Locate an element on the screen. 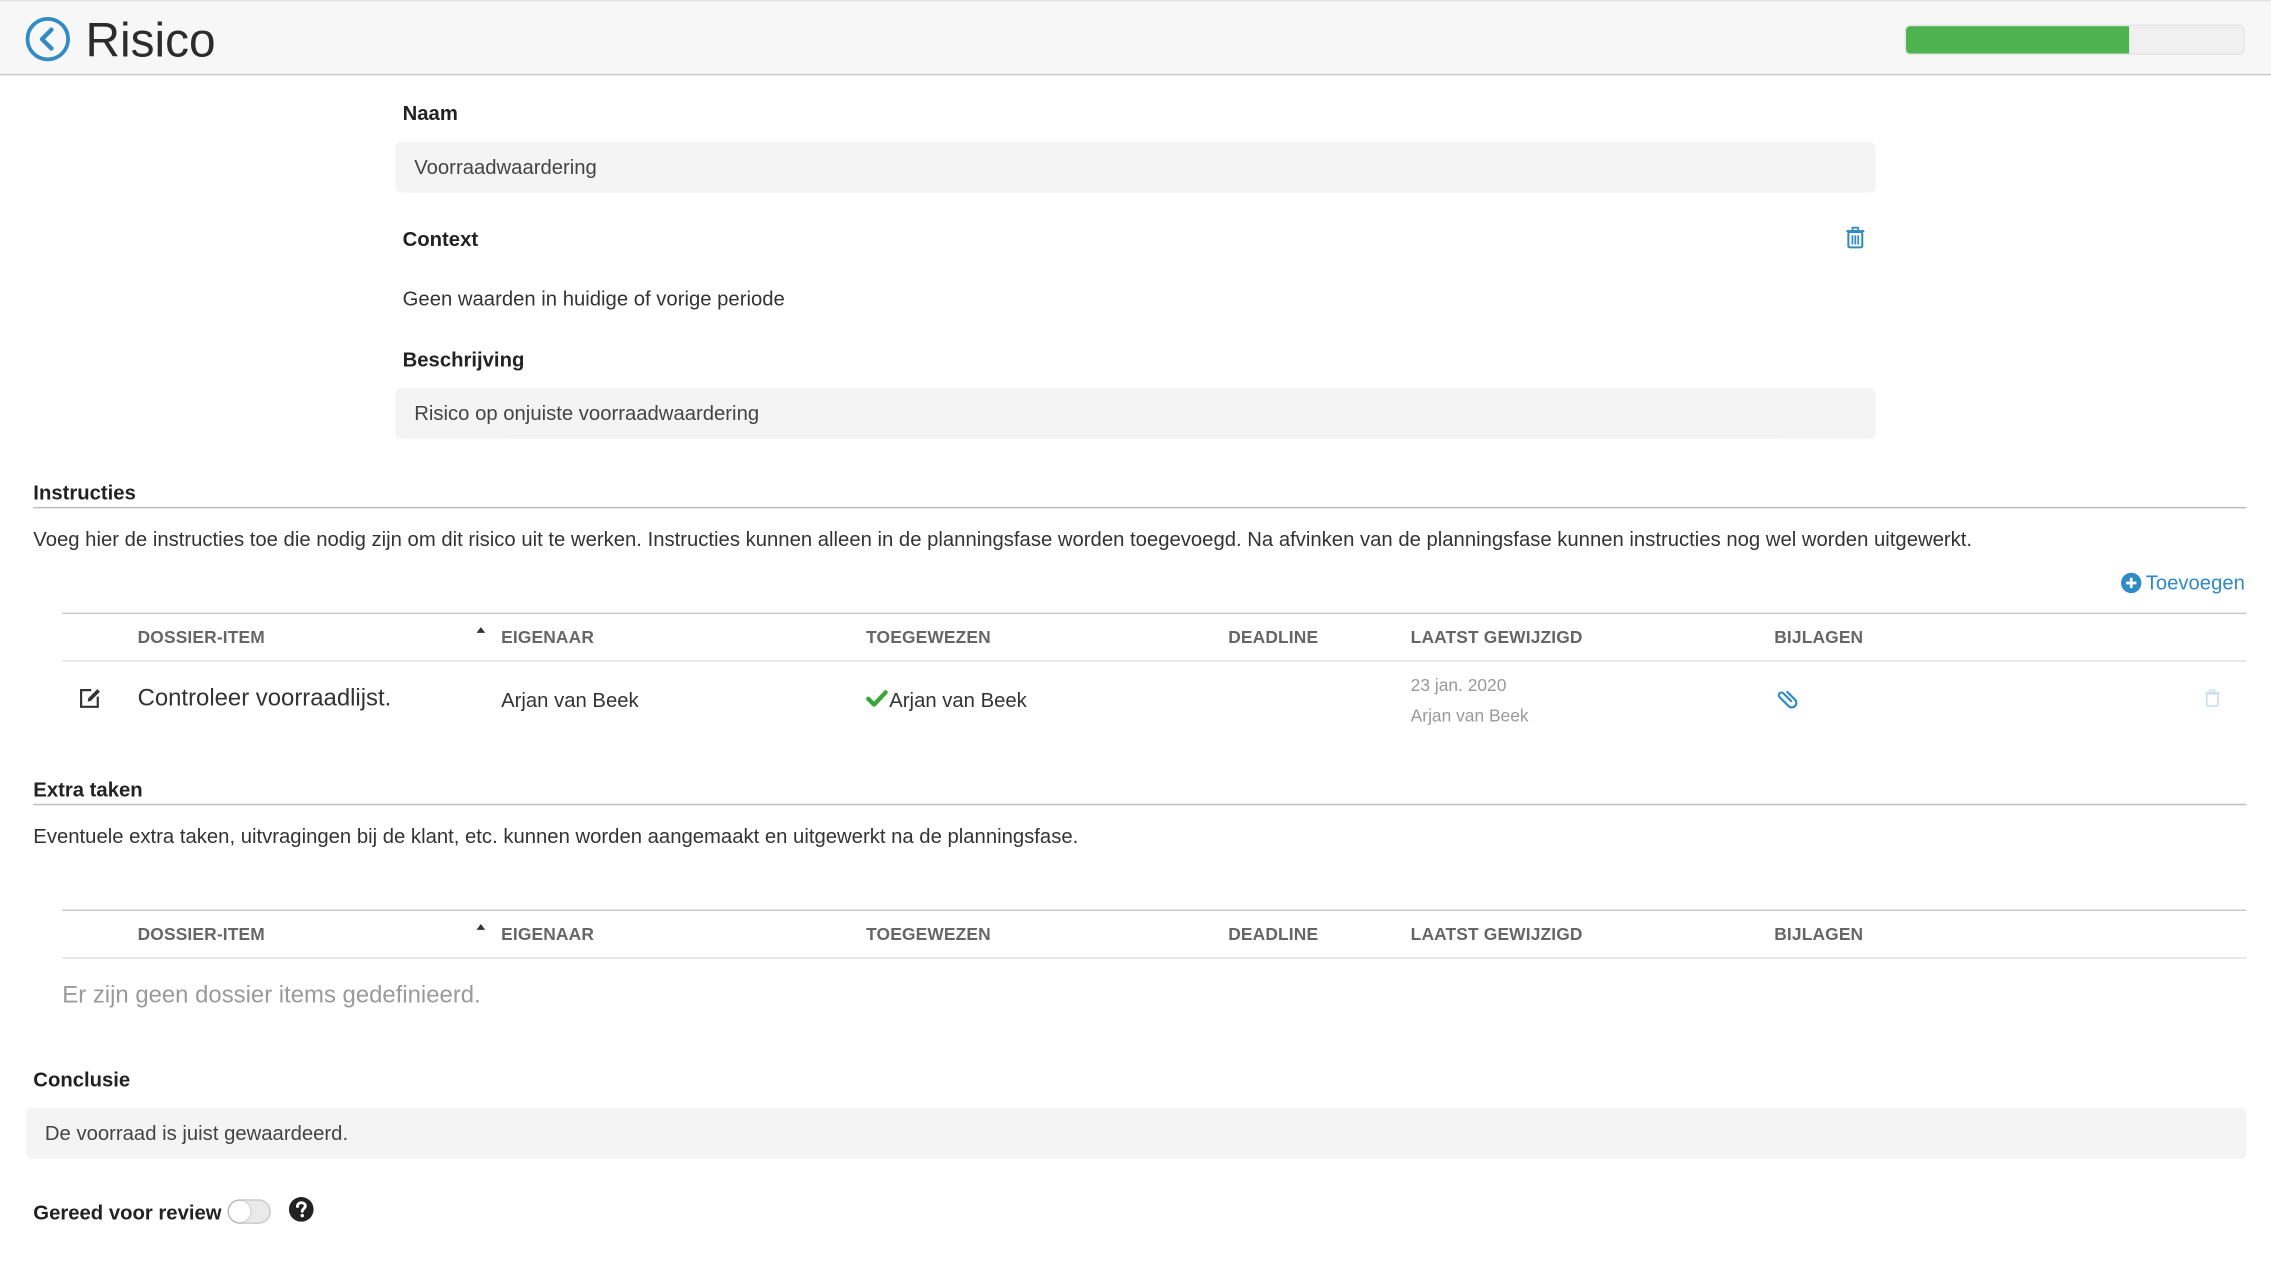  empty-table-text: Er zijn geen dossier items gedefinieerd. is located at coordinates (271, 995).